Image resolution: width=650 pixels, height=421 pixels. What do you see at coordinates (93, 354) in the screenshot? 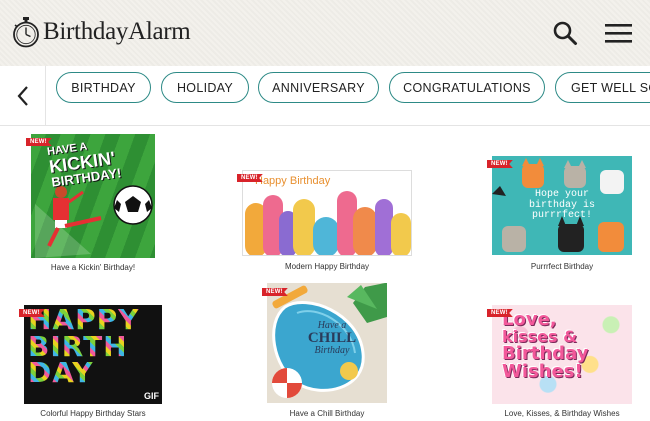
I see `card-thumbnail: HAPPY BIRTH DAY GIF` at bounding box center [93, 354].